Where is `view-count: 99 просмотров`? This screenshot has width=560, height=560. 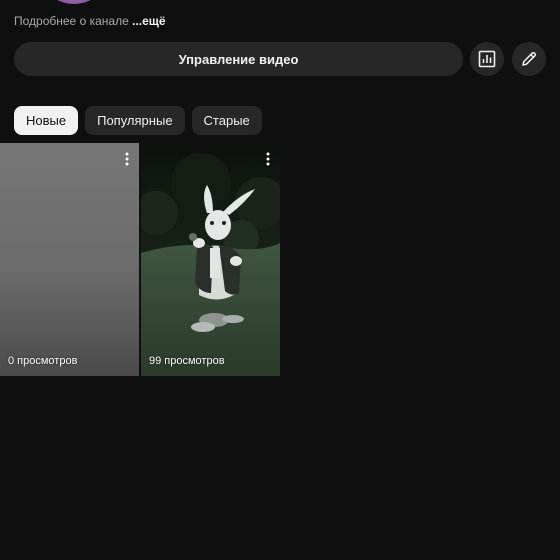
view-count: 99 просмотров is located at coordinates (187, 361).